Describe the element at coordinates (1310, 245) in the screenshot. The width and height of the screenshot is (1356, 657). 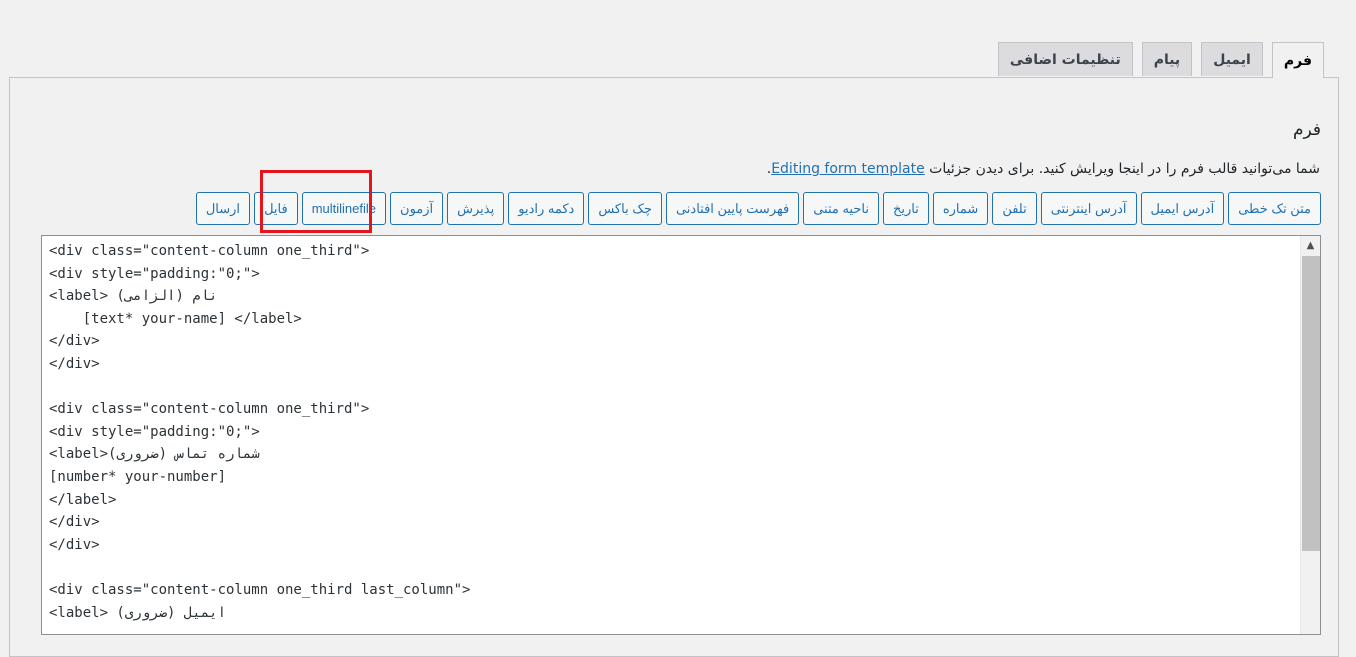
I see `scroll-up-icon: ▲` at that location.